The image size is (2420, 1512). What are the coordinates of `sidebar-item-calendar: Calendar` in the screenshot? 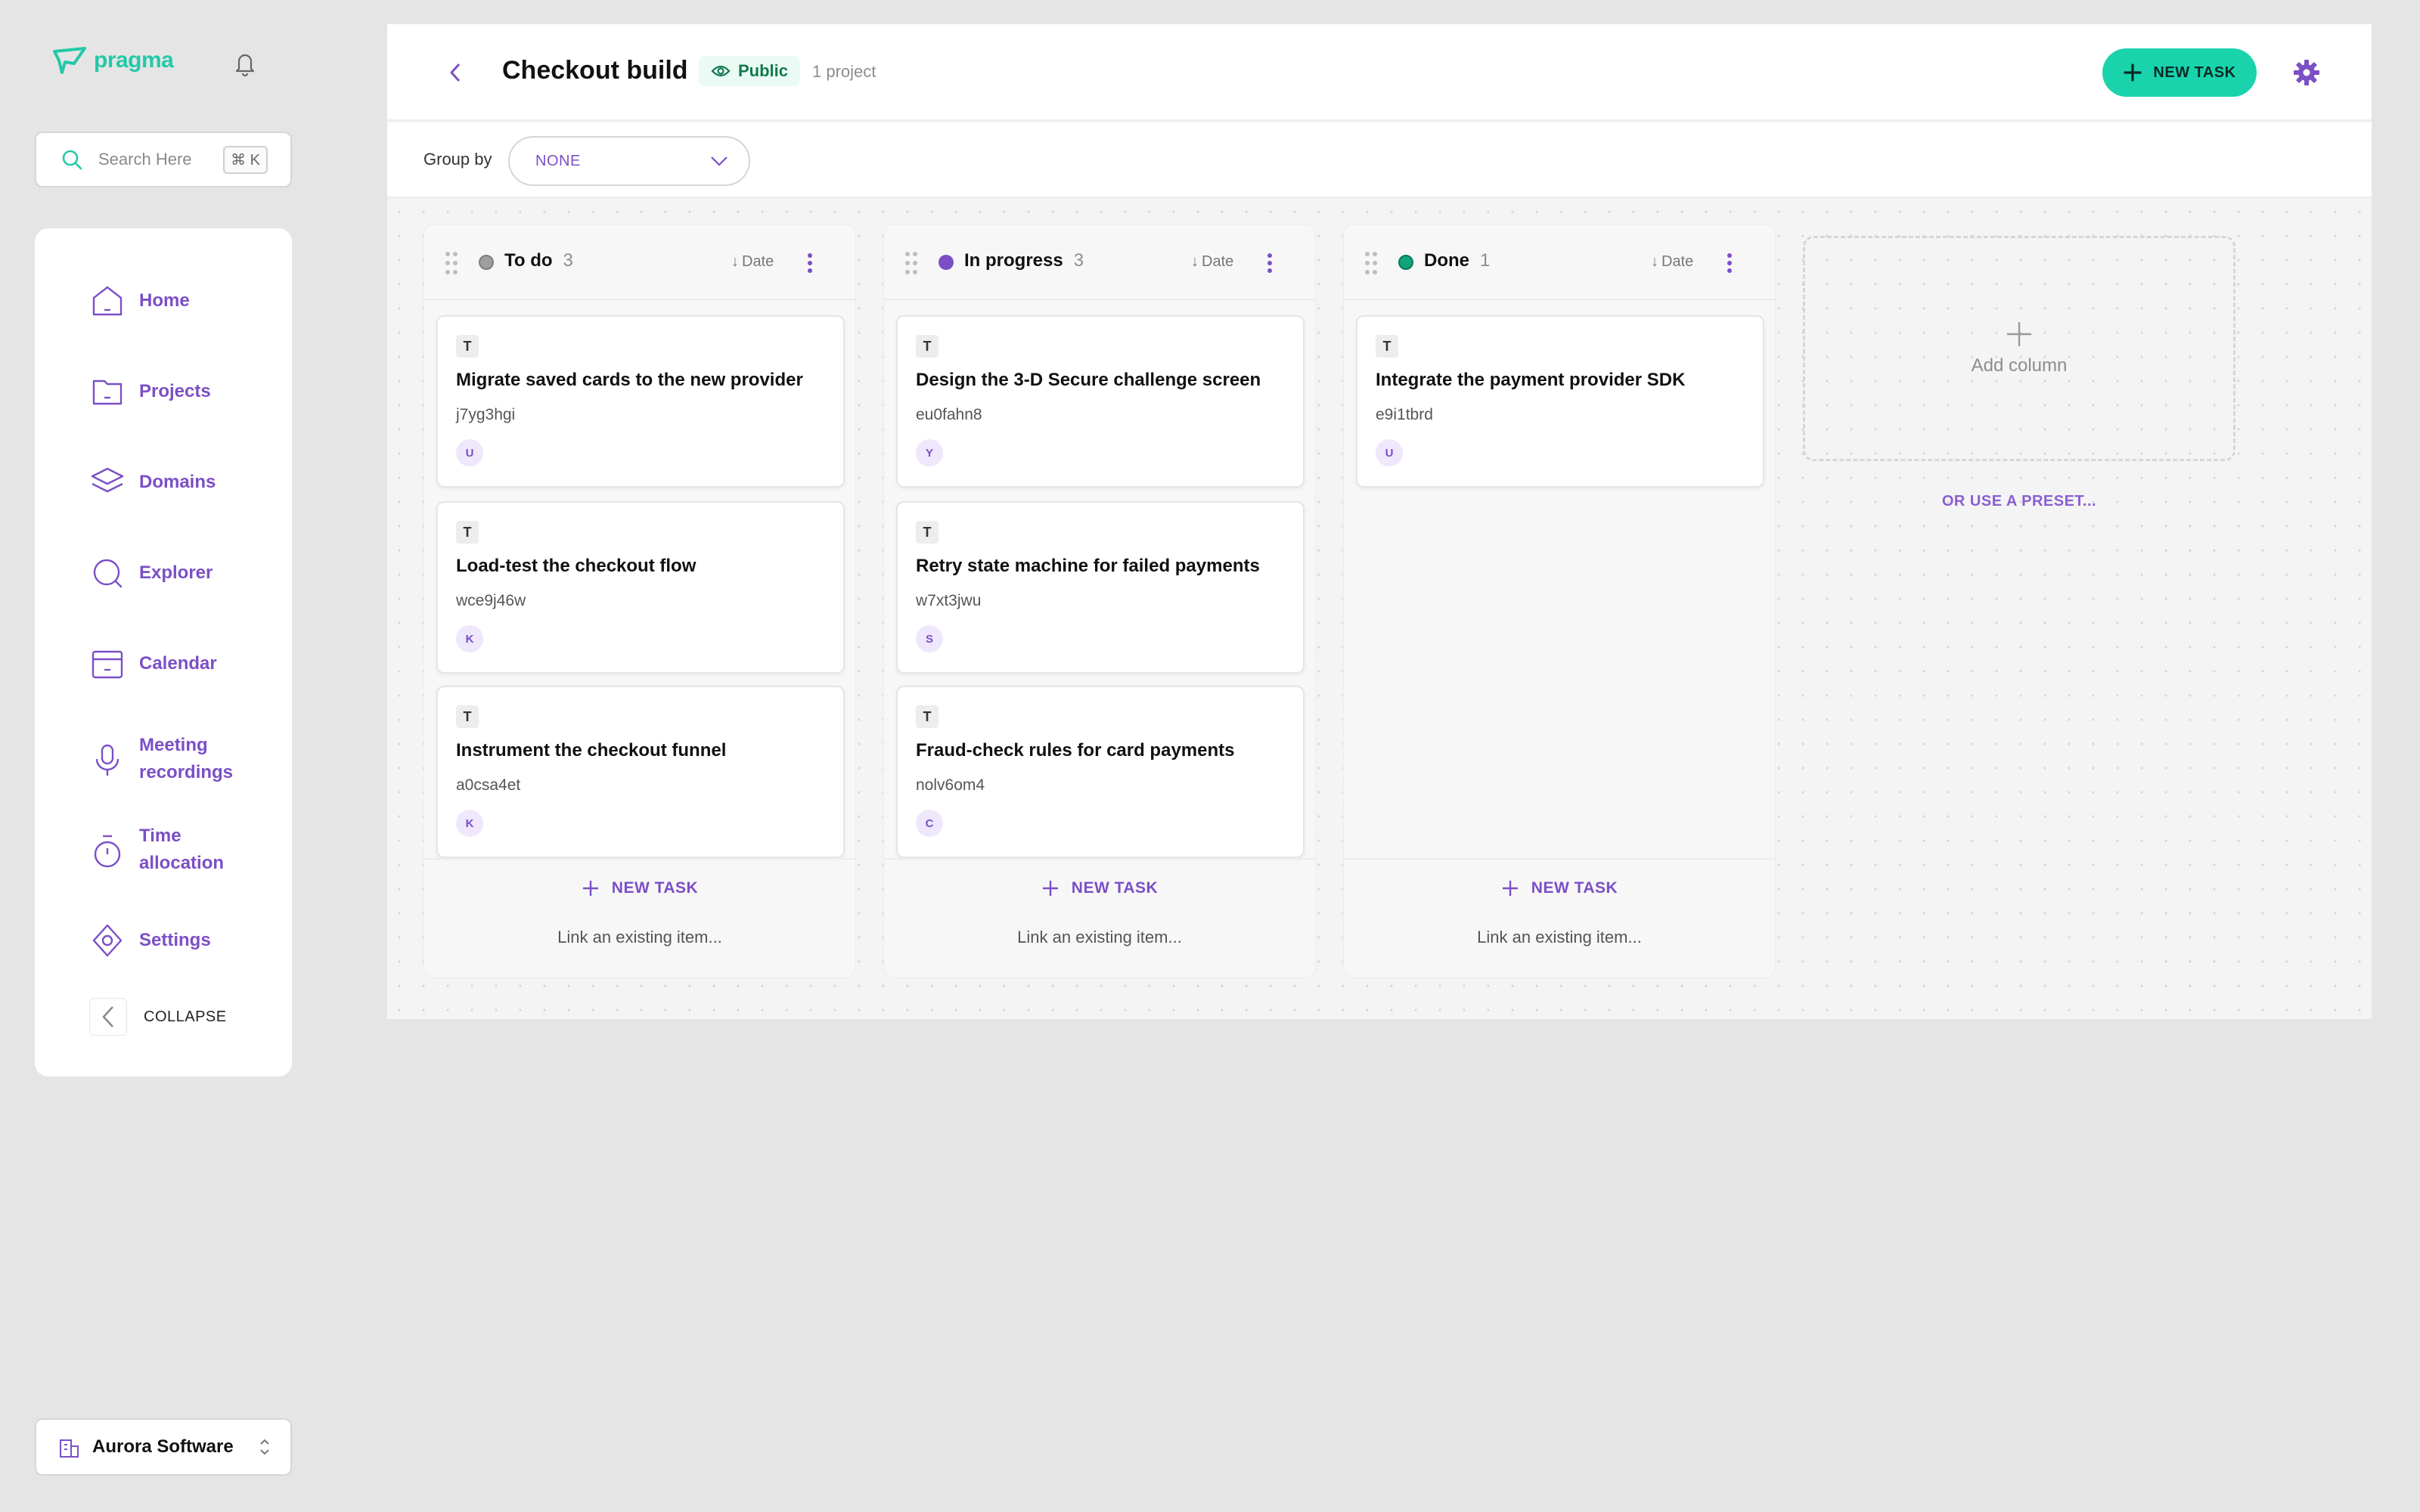 It's located at (153, 664).